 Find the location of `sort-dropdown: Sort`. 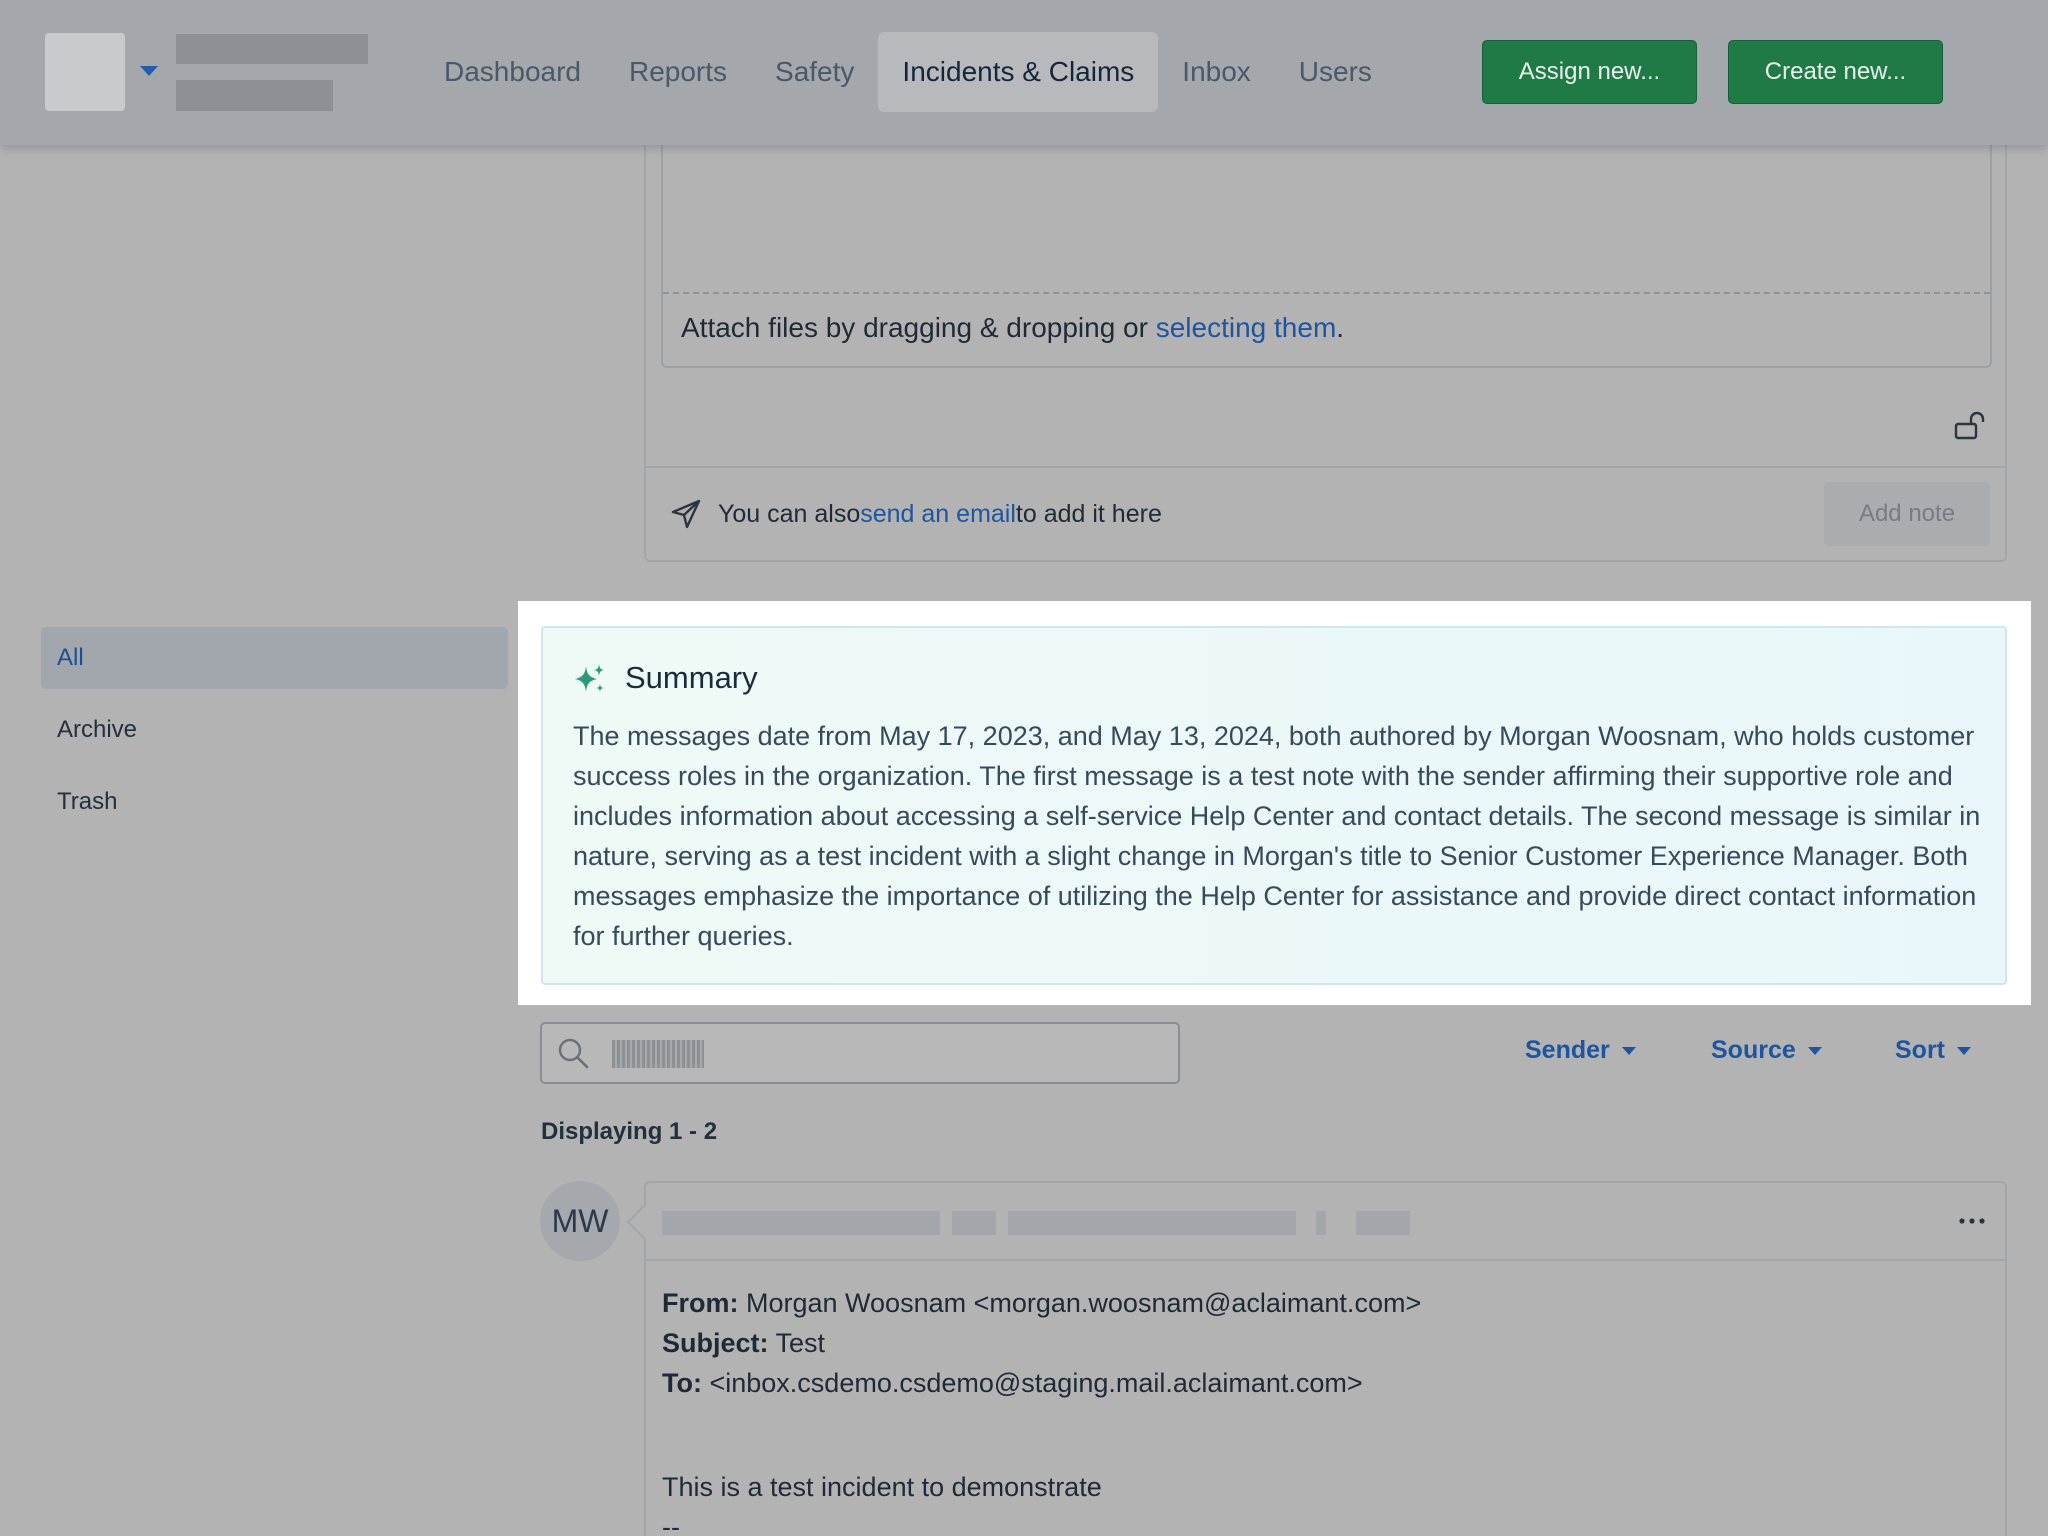

sort-dropdown: Sort is located at coordinates (1933, 1050).